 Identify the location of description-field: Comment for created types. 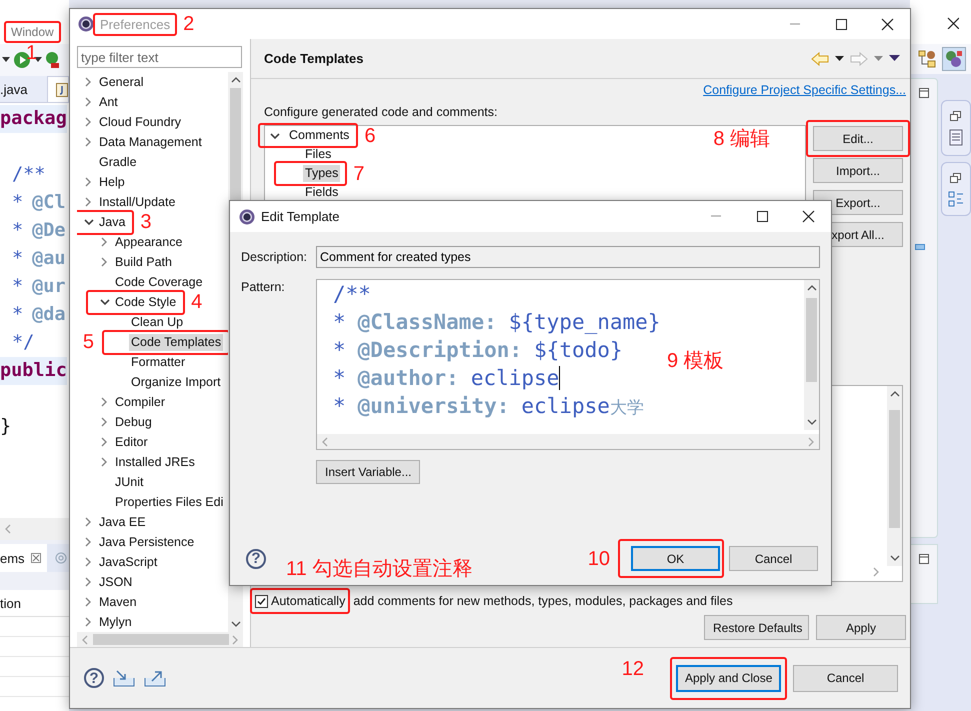
(568, 257).